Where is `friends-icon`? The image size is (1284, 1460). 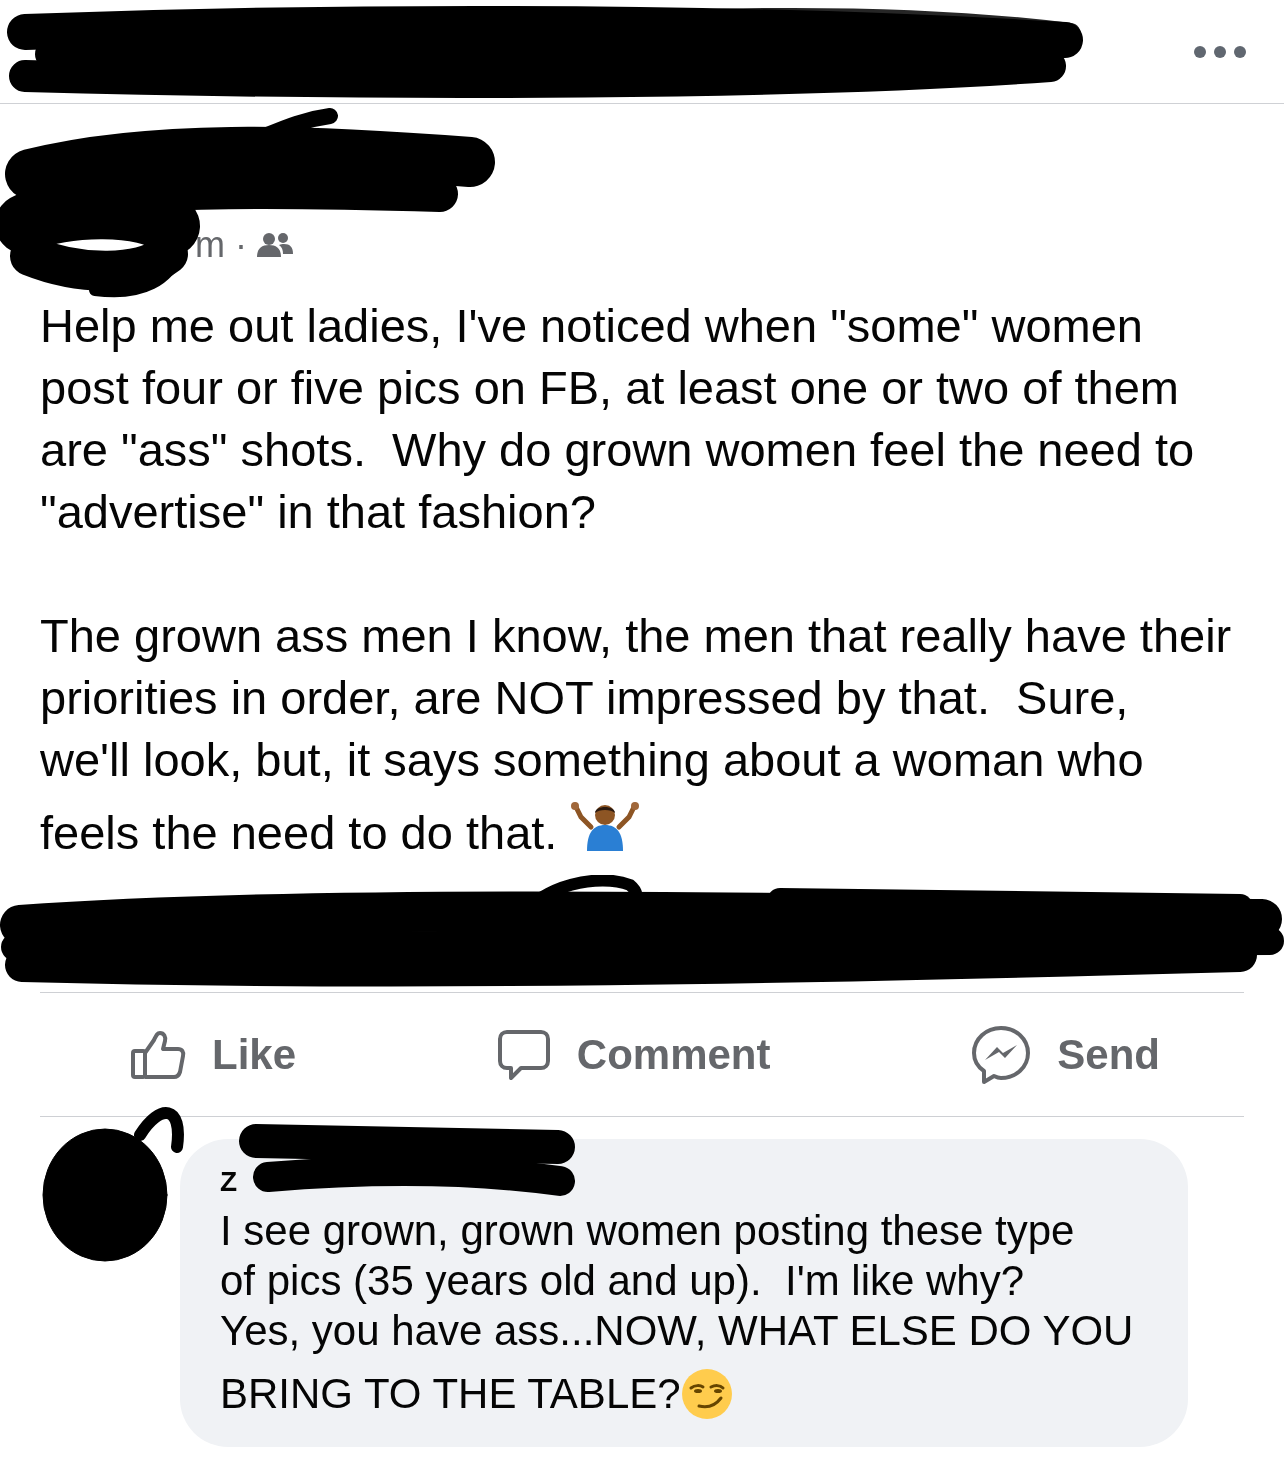 friends-icon is located at coordinates (275, 245).